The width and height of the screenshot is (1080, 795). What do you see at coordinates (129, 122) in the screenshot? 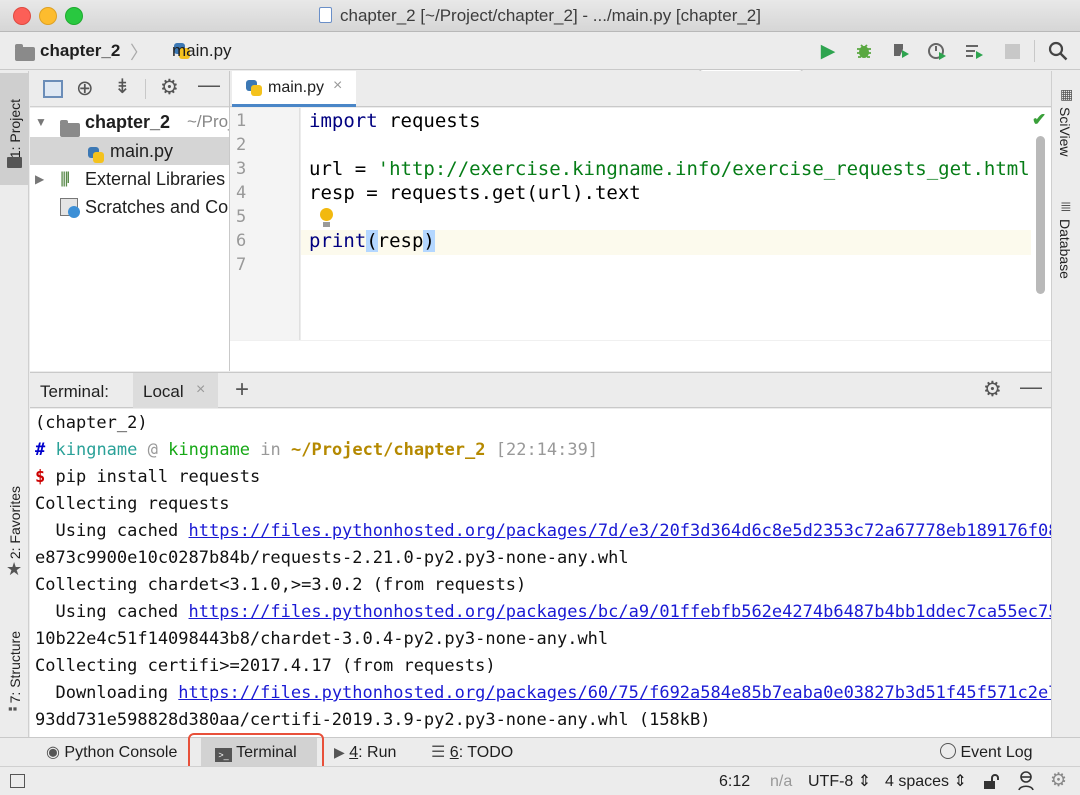
I see `tree-item-root: ▼ chapter_2 ~/Project/chapter_2` at bounding box center [129, 122].